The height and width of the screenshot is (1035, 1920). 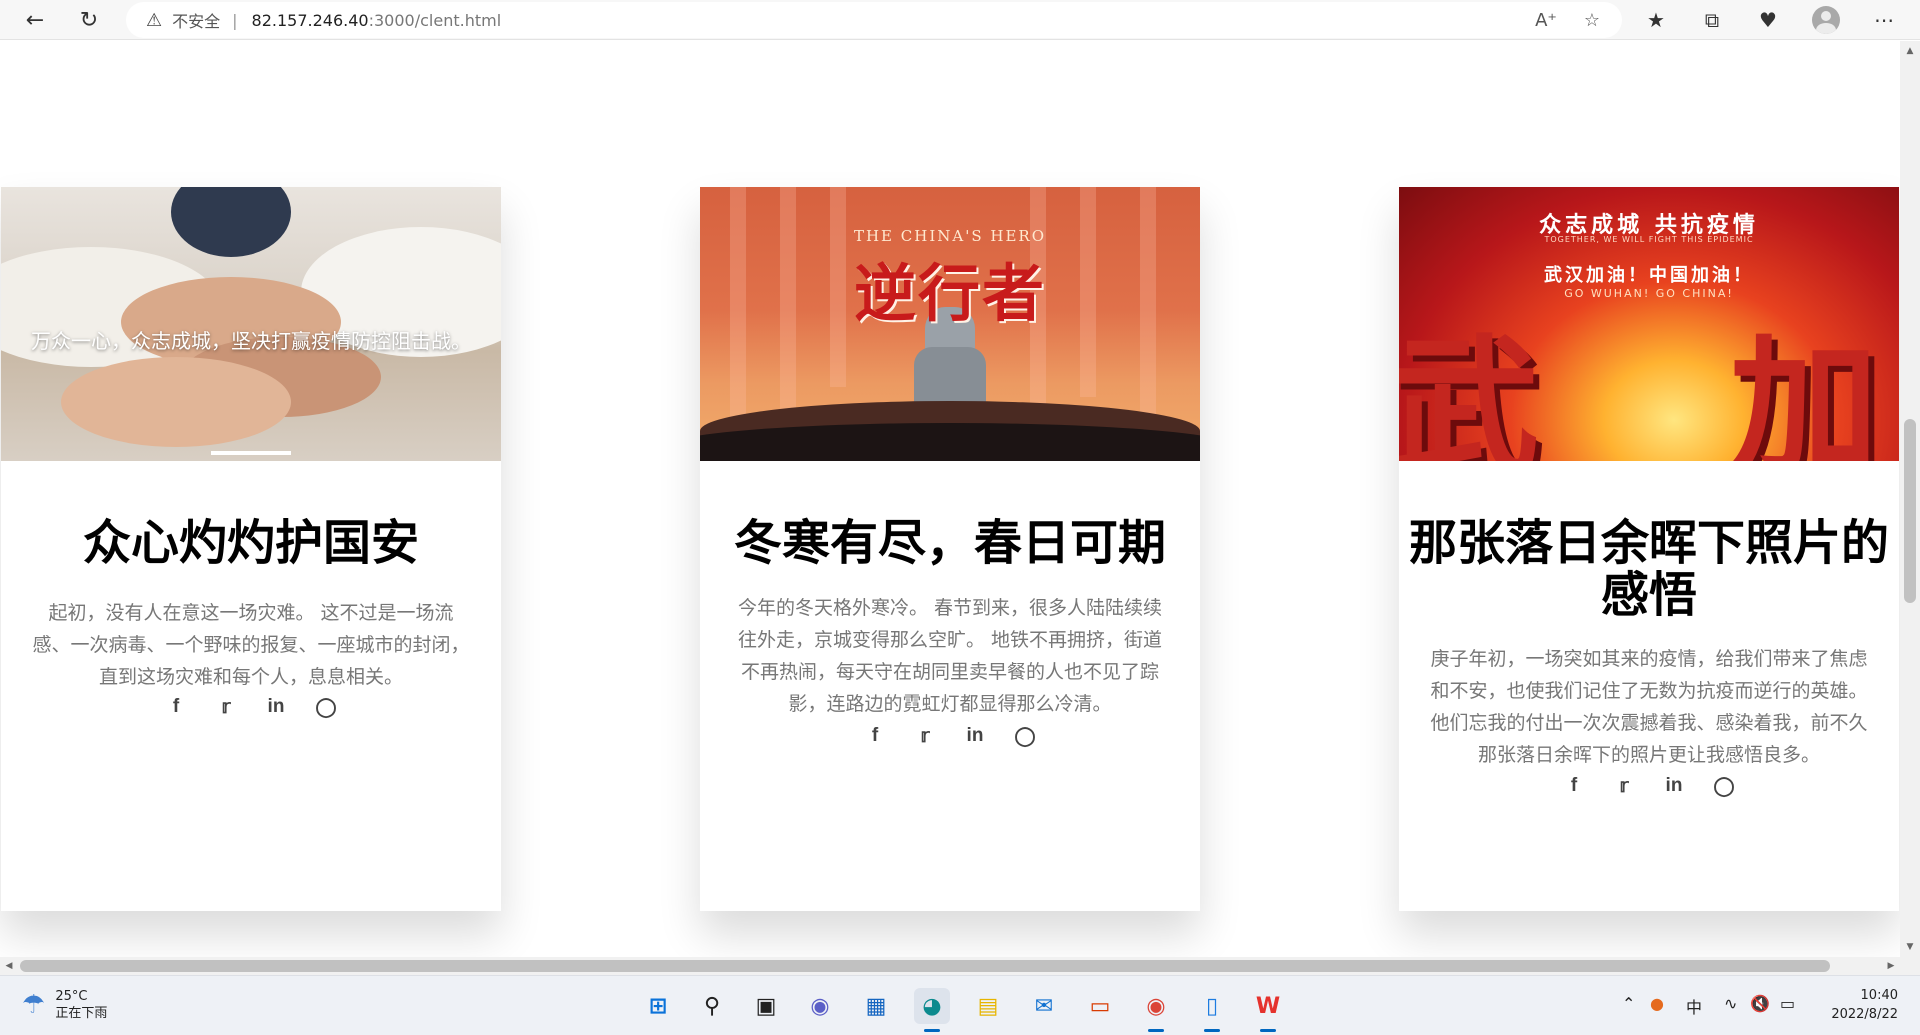 What do you see at coordinates (949, 543) in the screenshot?
I see `card-title: 冬寒有尽，春日可期` at bounding box center [949, 543].